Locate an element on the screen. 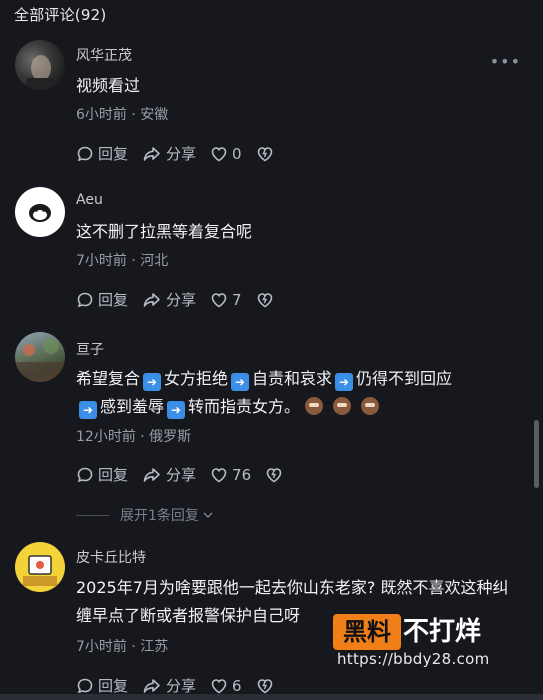 This screenshot has height=700, width=543. comment-meta: 6小时前 · 安徽 is located at coordinates (122, 115).